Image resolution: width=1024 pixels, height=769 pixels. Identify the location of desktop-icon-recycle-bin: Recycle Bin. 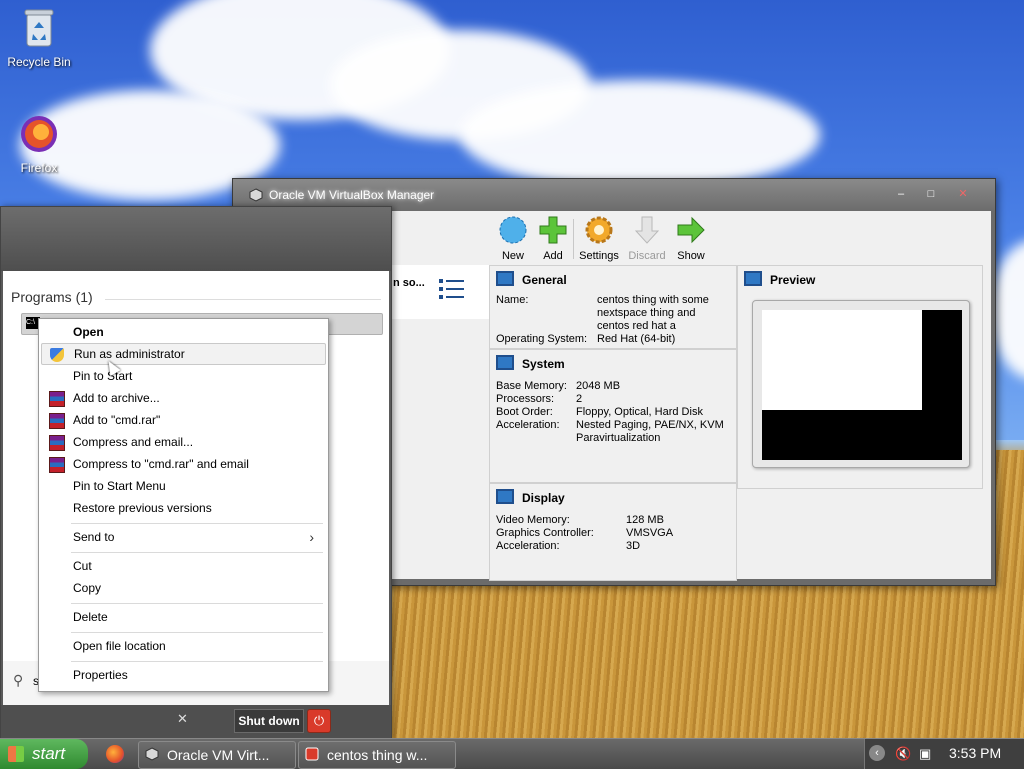
(39, 37).